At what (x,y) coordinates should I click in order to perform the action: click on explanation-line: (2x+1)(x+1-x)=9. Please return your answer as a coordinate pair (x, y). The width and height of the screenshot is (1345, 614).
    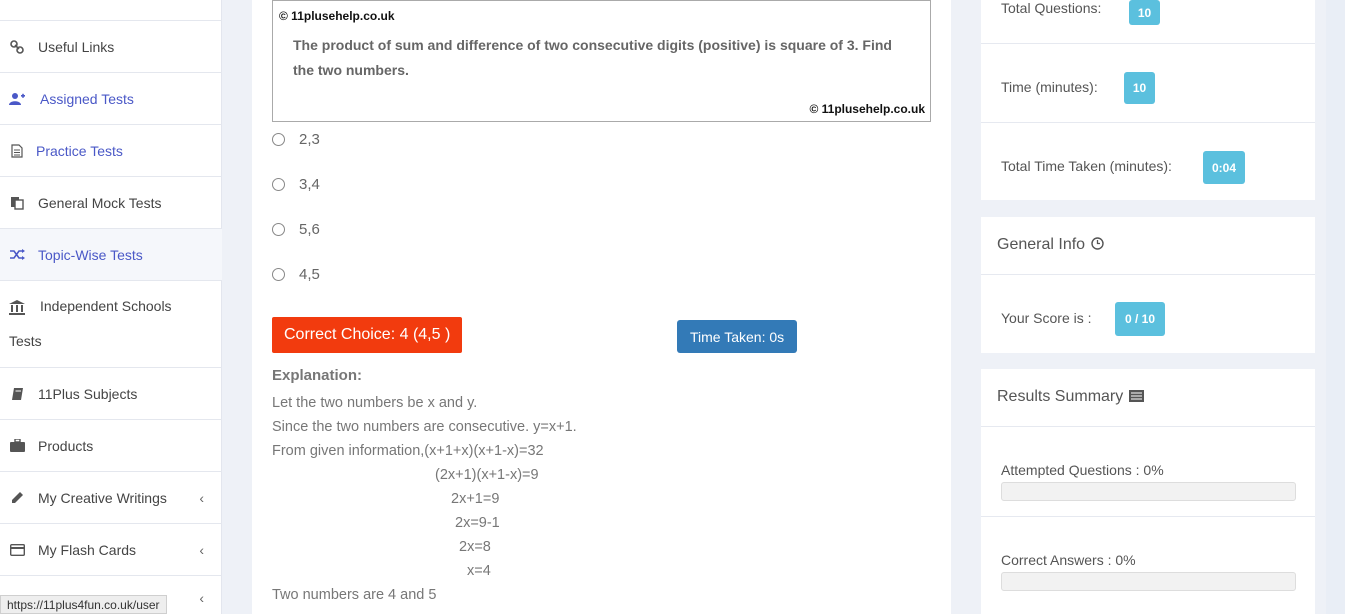
    Looking at the image, I should click on (487, 475).